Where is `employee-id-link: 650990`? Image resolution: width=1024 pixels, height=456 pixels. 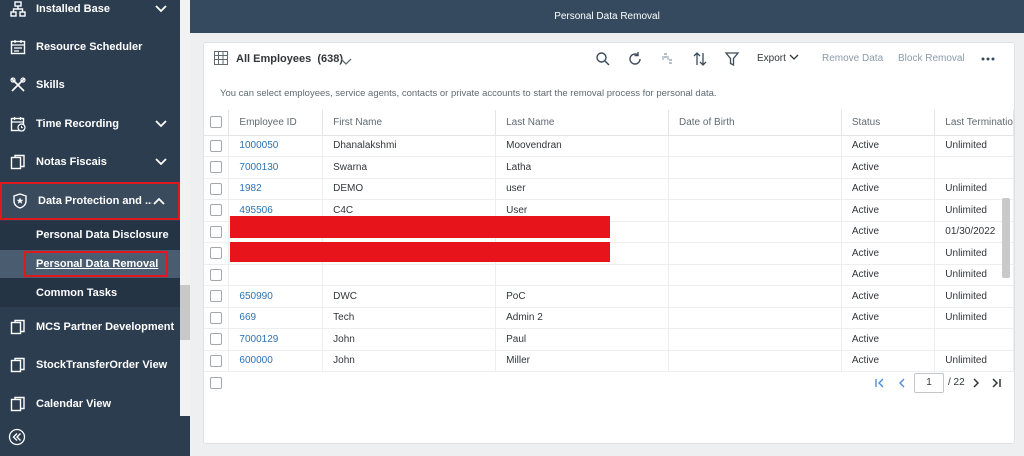 employee-id-link: 650990 is located at coordinates (276, 296).